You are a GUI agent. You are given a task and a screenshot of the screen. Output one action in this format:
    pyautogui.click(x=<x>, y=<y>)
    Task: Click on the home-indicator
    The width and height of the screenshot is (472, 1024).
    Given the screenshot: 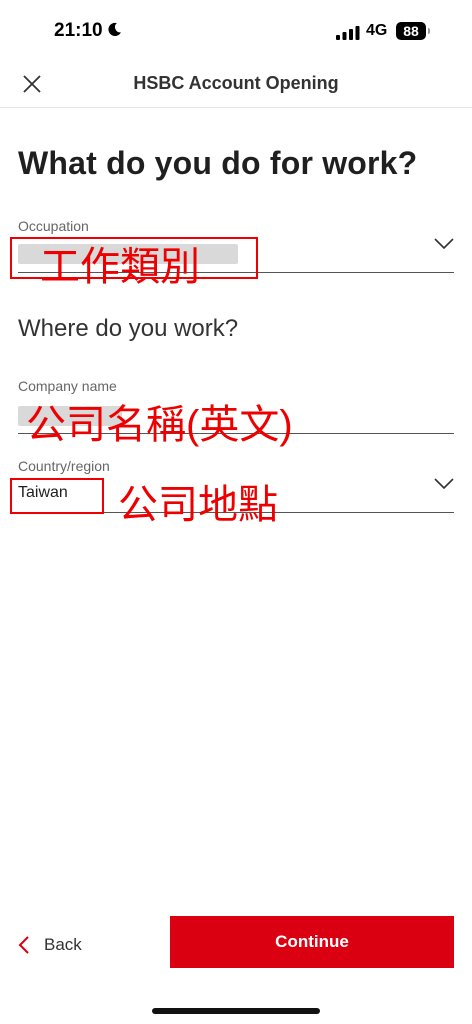 What is the action you would take?
    pyautogui.click(x=236, y=1011)
    